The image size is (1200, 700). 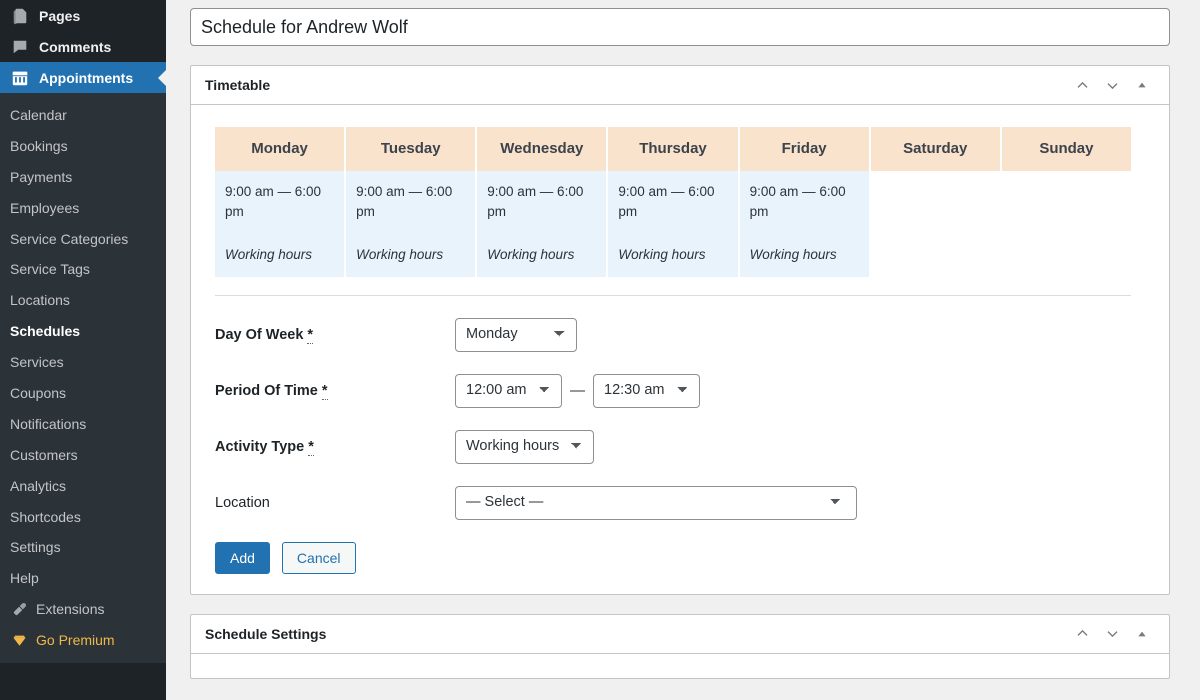 I want to click on activity-type-select: Working hours, so click(x=524, y=446).